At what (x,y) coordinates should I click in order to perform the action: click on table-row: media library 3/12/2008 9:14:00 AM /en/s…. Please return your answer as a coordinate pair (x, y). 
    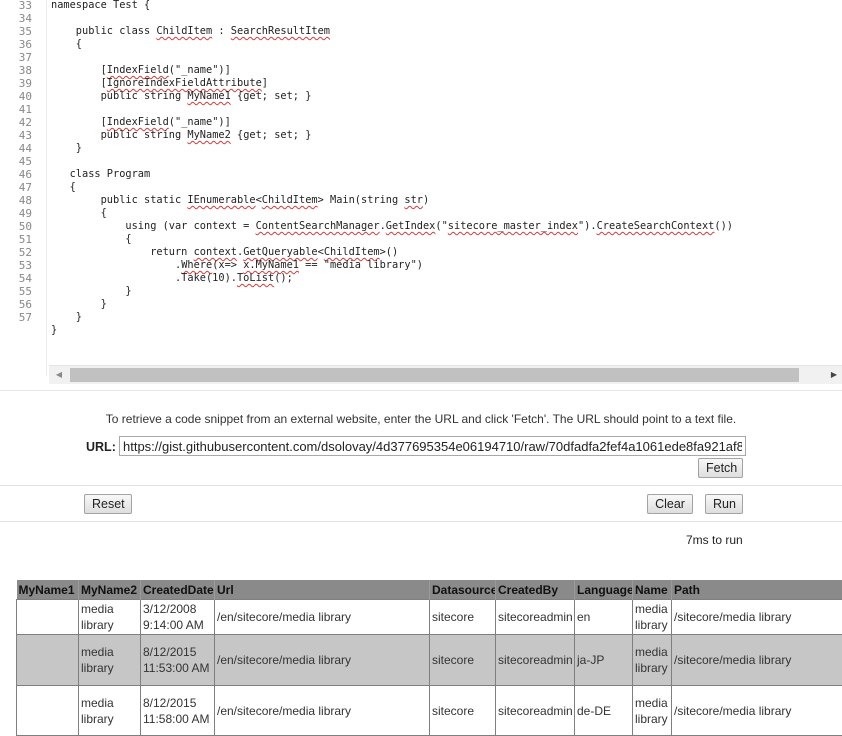
    Looking at the image, I should click on (429, 617).